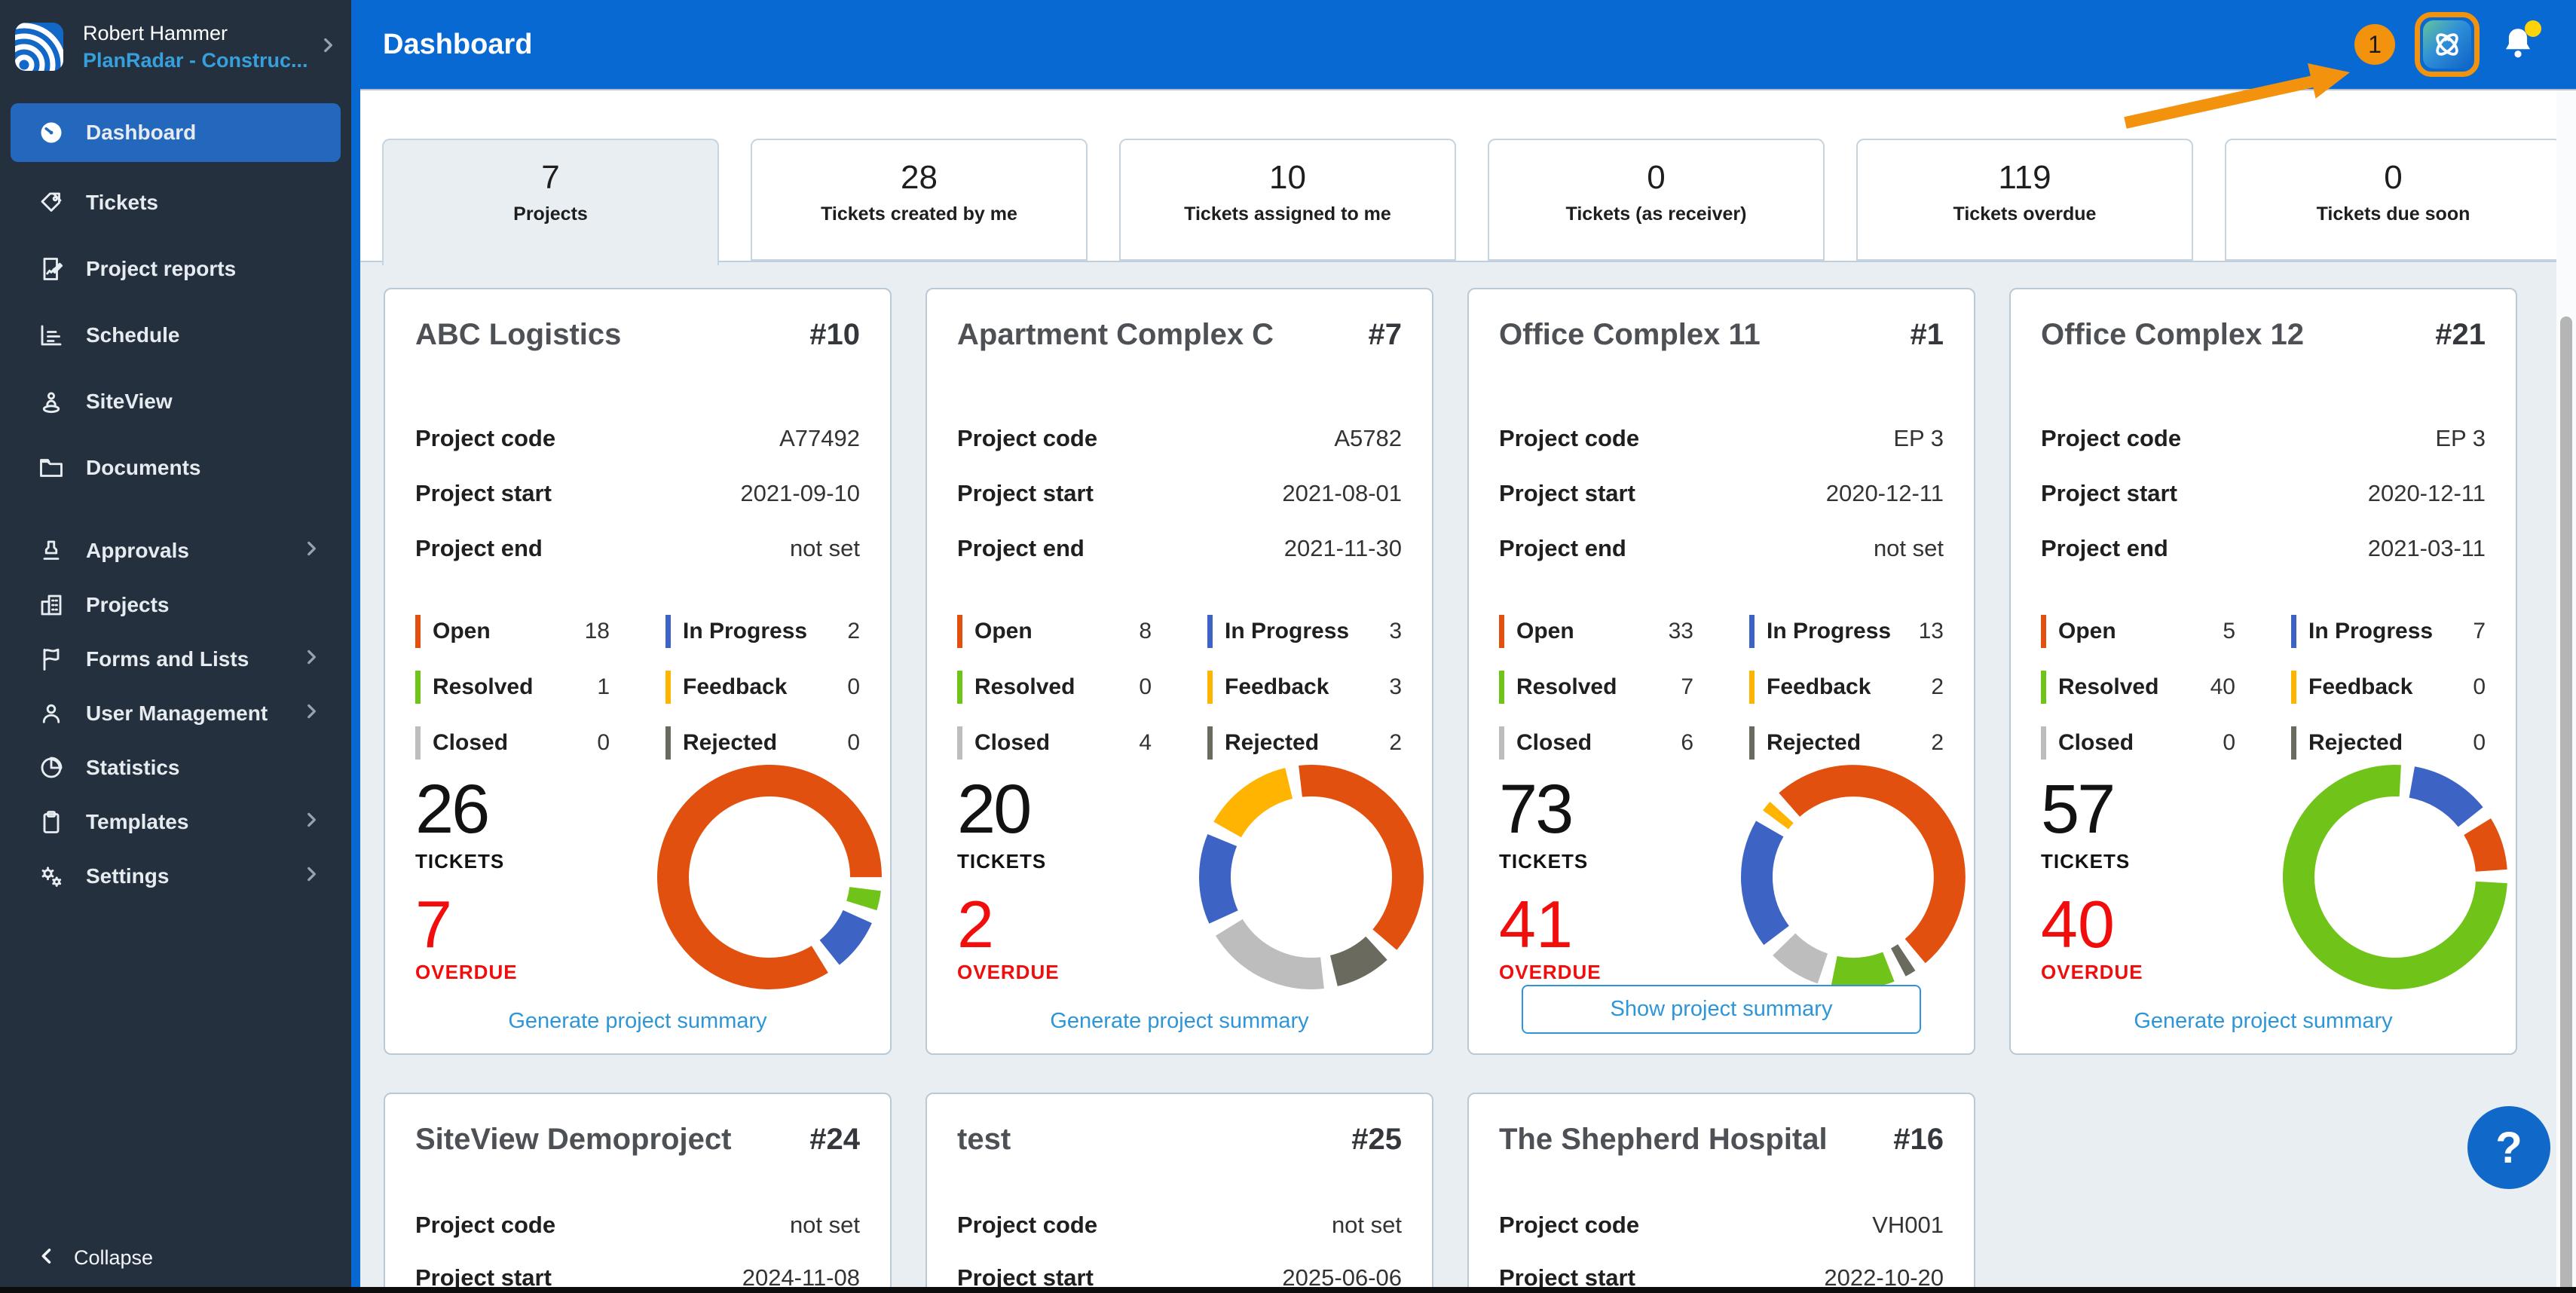  What do you see at coordinates (1733, 879) in the screenshot?
I see `card-metrics: 73 TICKETS 41 OVERDUE` at bounding box center [1733, 879].